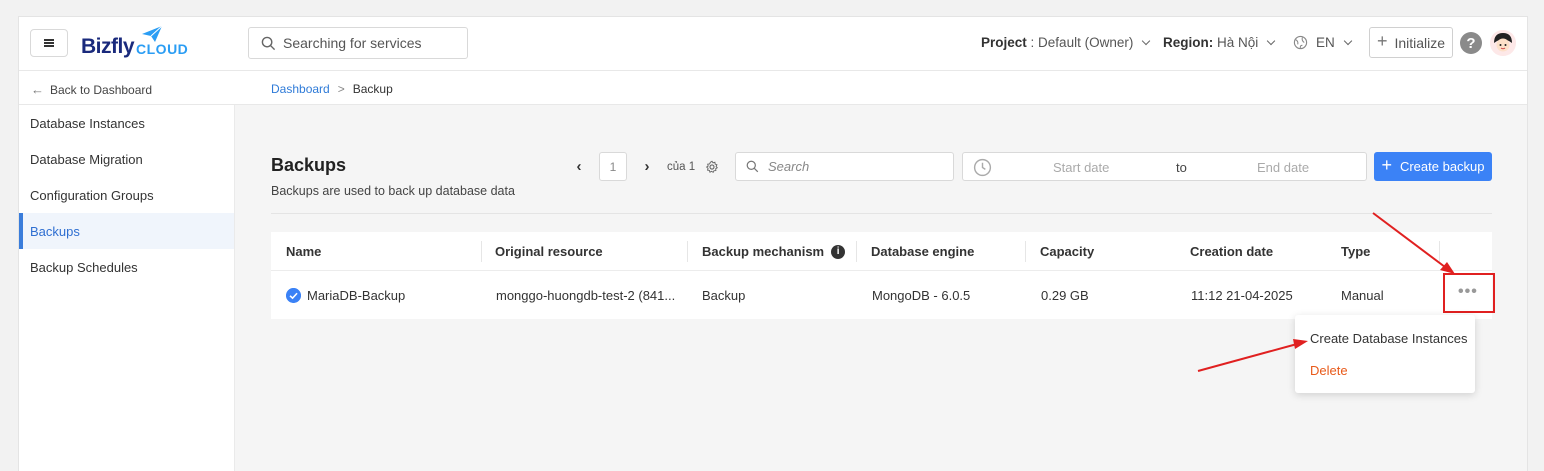  What do you see at coordinates (579, 166) in the screenshot?
I see `previous-page-button: ‹` at bounding box center [579, 166].